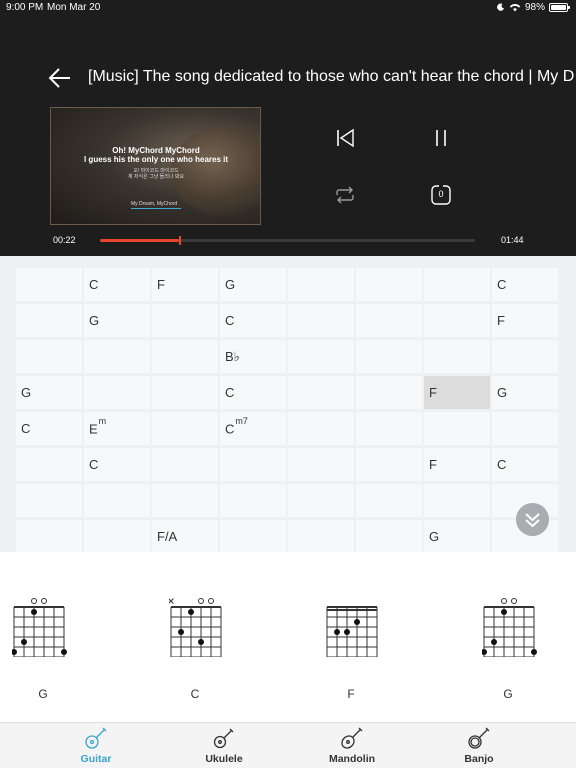 Image resolution: width=576 pixels, height=768 pixels. I want to click on tab-label: Mandolin, so click(352, 759).